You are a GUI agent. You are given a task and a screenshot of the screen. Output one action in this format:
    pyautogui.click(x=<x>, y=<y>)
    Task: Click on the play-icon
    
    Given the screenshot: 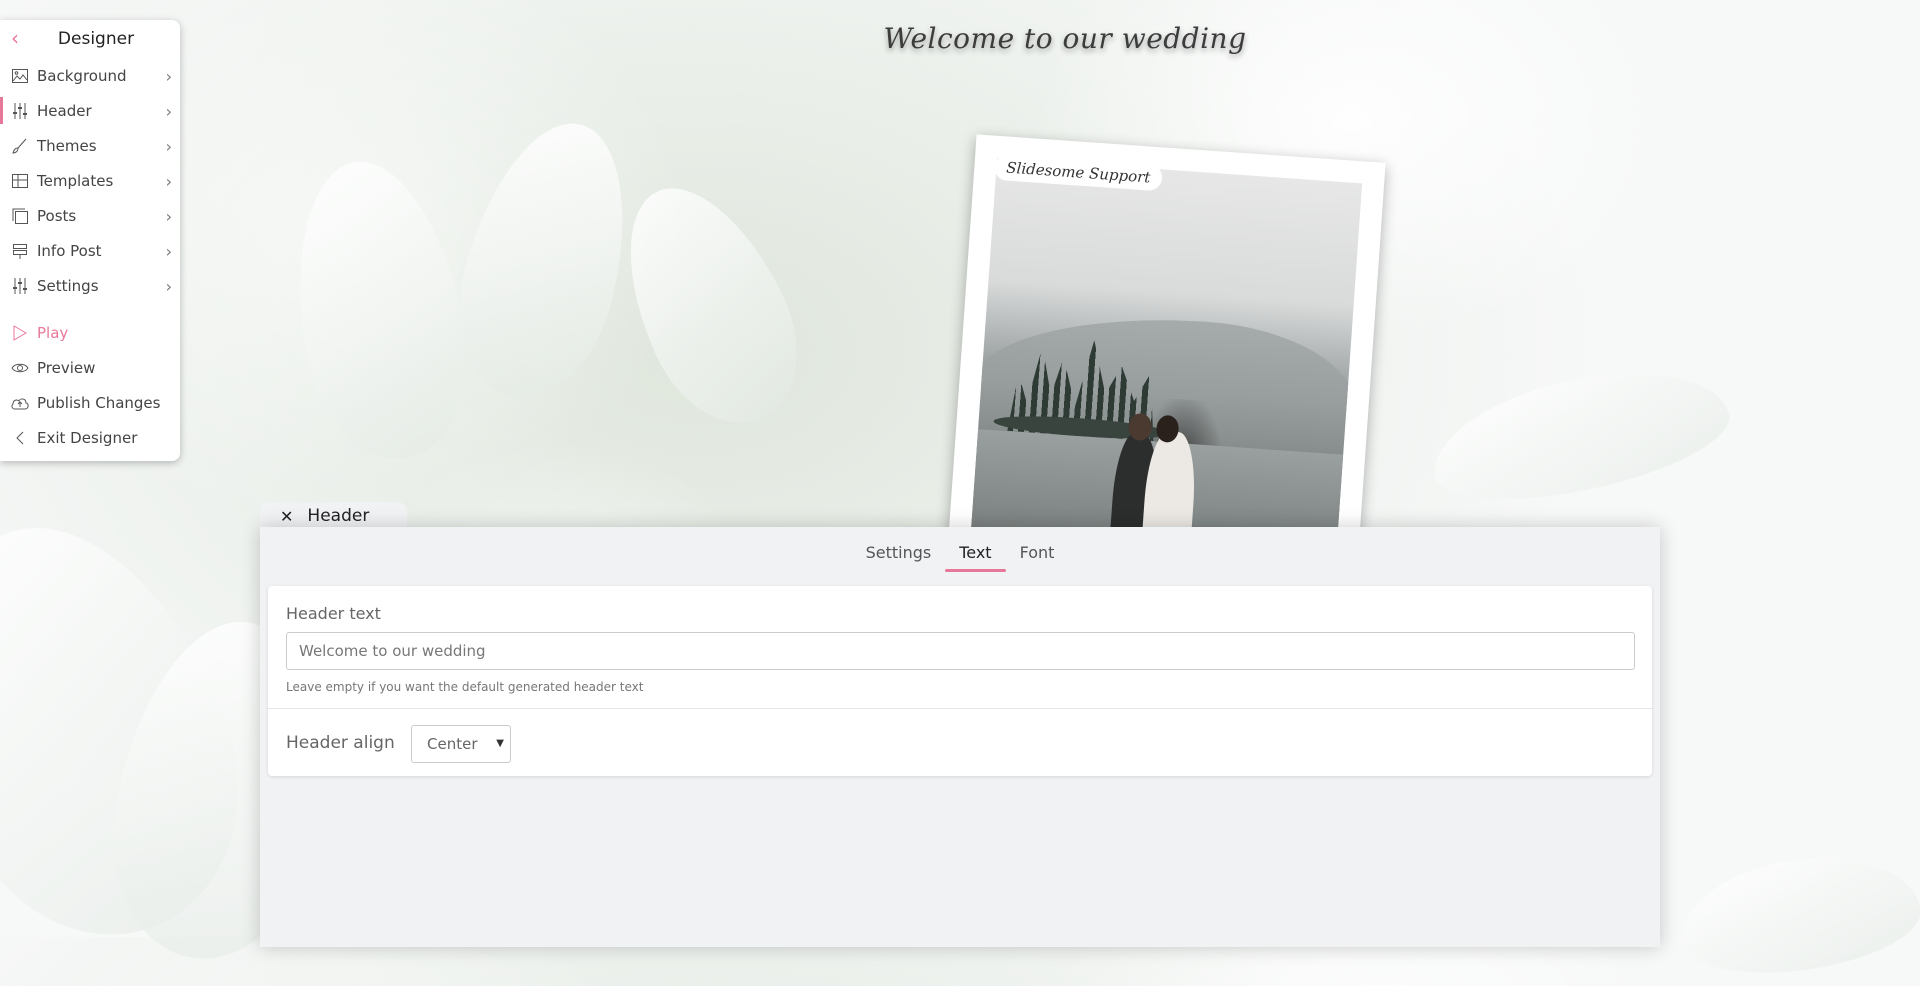 What is the action you would take?
    pyautogui.click(x=20, y=333)
    